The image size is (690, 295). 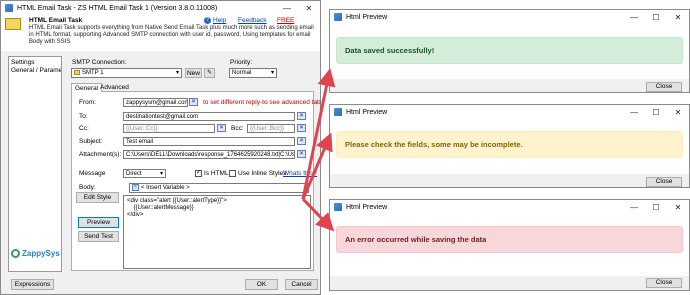 I want to click on preview-button: Preview, so click(x=98, y=222).